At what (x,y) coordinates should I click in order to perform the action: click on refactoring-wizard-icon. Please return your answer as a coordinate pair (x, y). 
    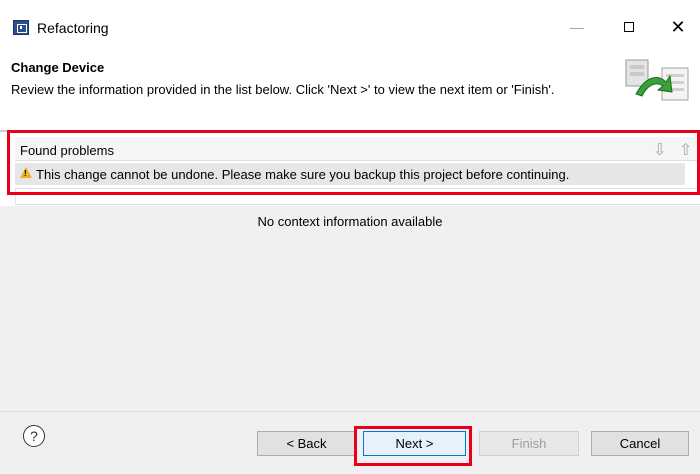
    Looking at the image, I should click on (657, 80).